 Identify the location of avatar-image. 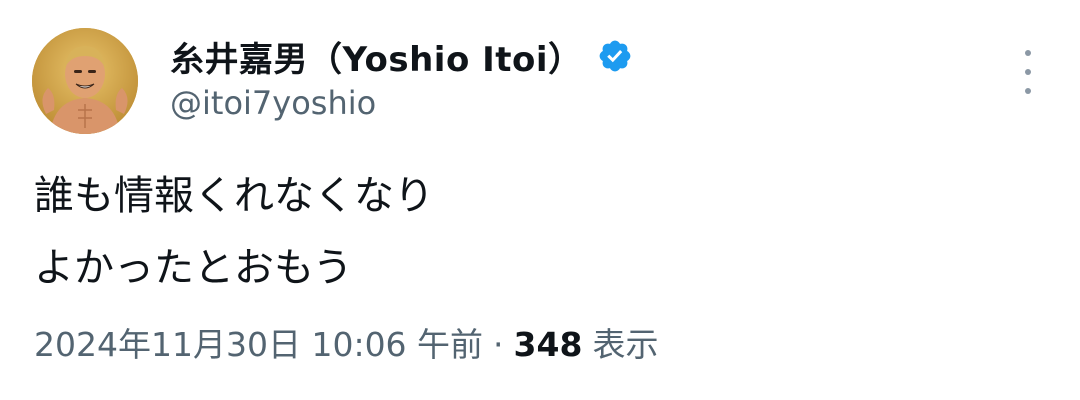
(85, 81).